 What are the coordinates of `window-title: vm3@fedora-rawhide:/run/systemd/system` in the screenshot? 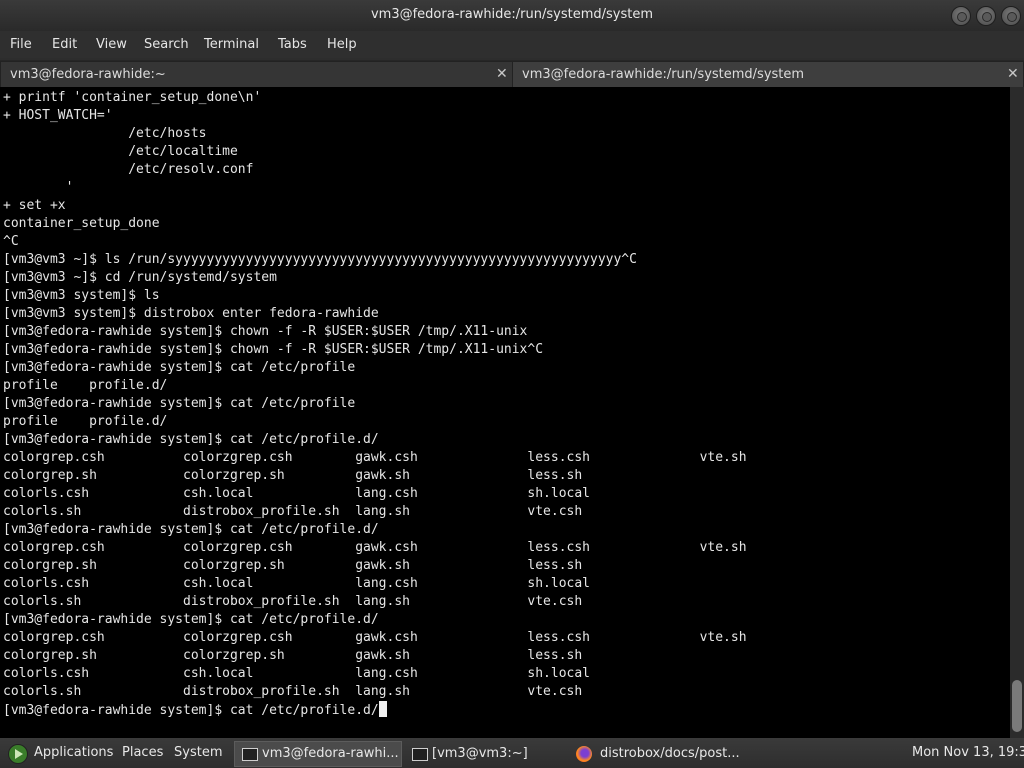 It's located at (512, 14).